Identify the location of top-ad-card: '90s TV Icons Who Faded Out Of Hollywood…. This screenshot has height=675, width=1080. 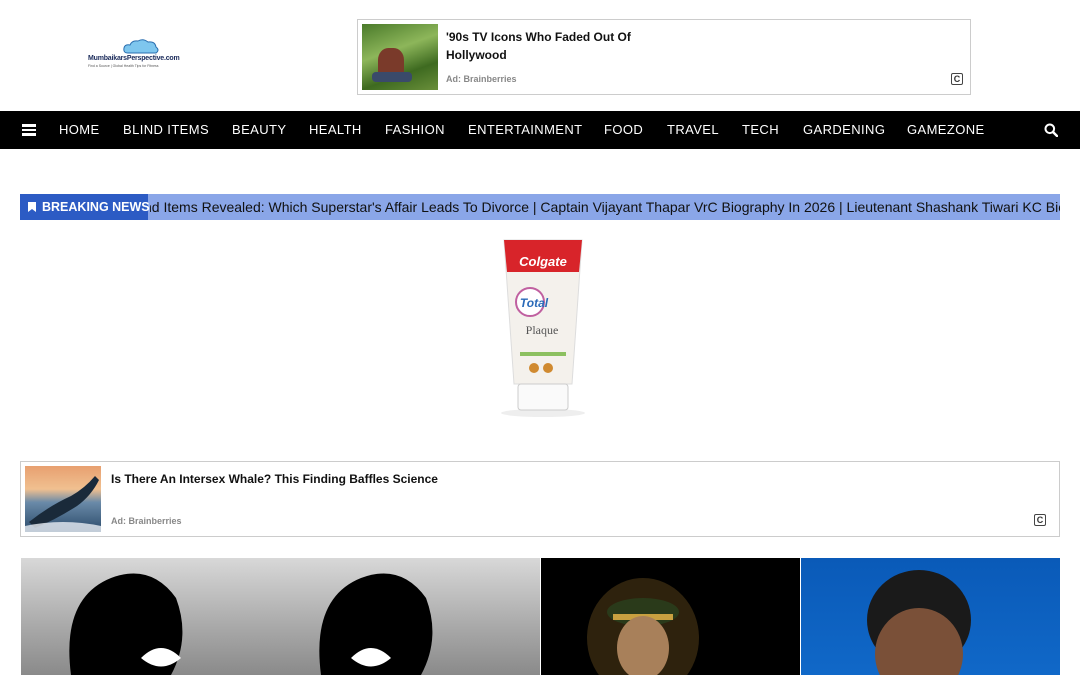
(664, 57).